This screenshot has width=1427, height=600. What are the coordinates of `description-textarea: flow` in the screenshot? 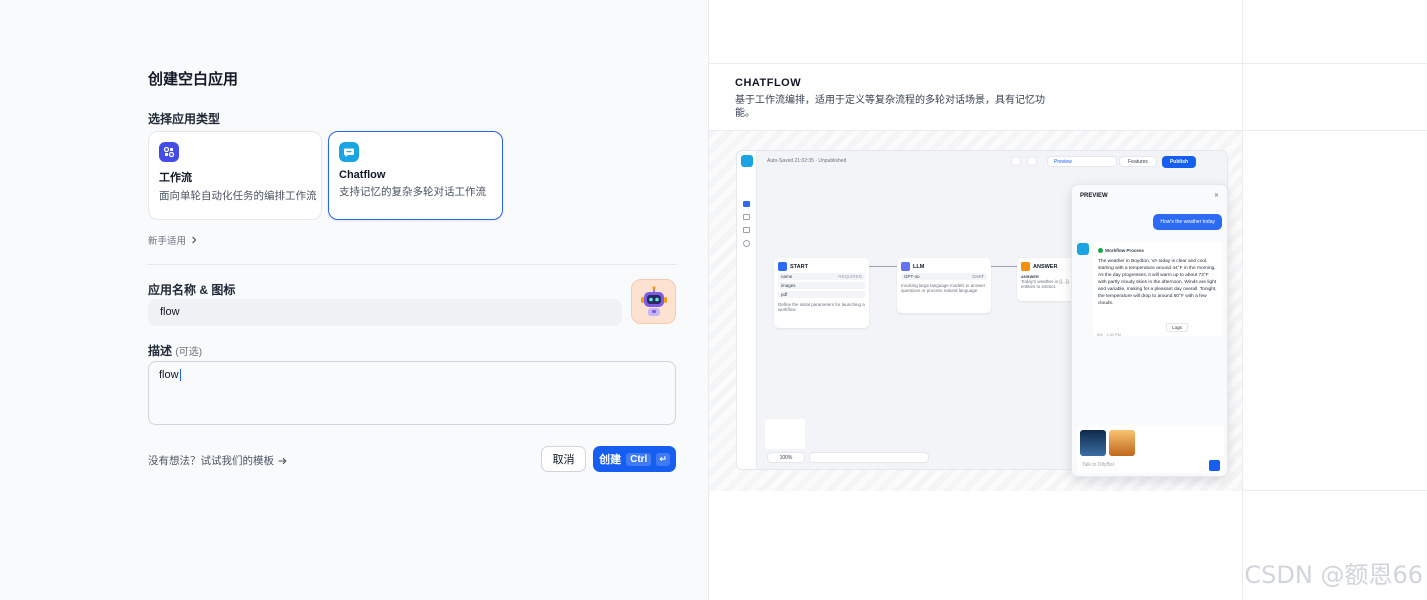 It's located at (412, 393).